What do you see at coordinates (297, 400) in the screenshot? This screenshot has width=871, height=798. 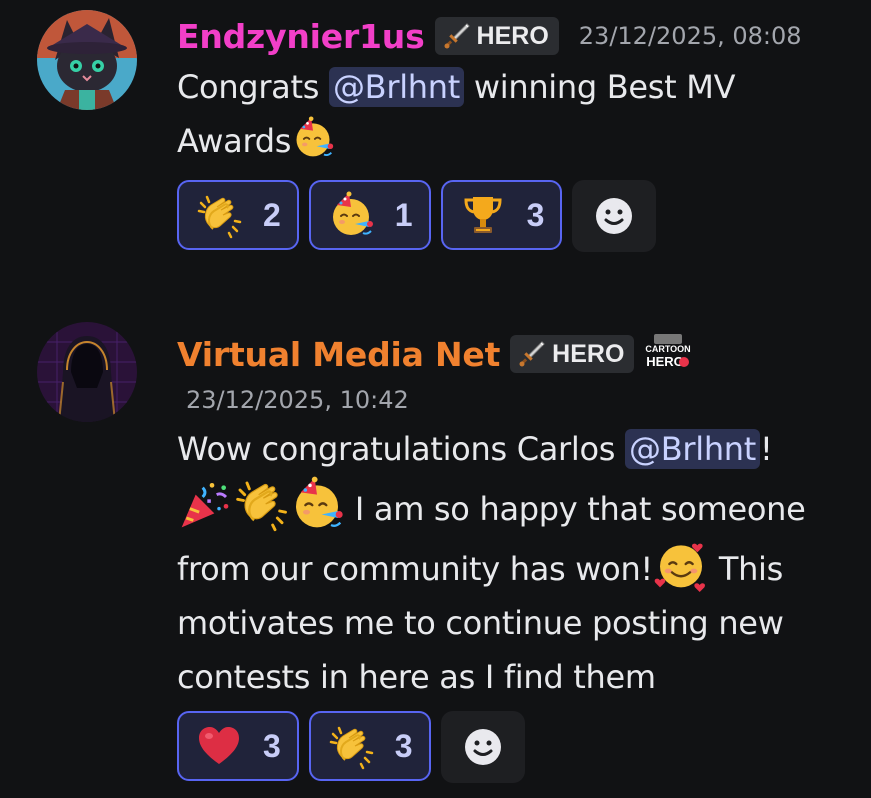 I see `timestamp: 23/12/2025, 10:42` at bounding box center [297, 400].